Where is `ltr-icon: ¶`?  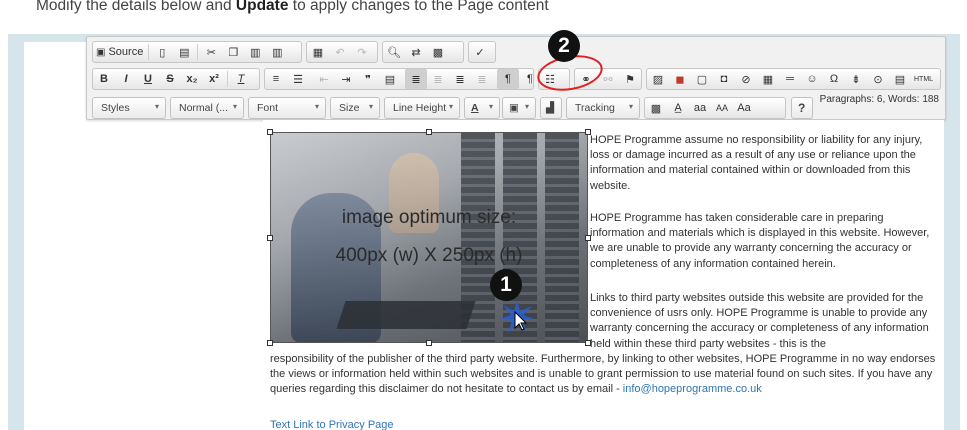
ltr-icon: ¶ is located at coordinates (508, 79).